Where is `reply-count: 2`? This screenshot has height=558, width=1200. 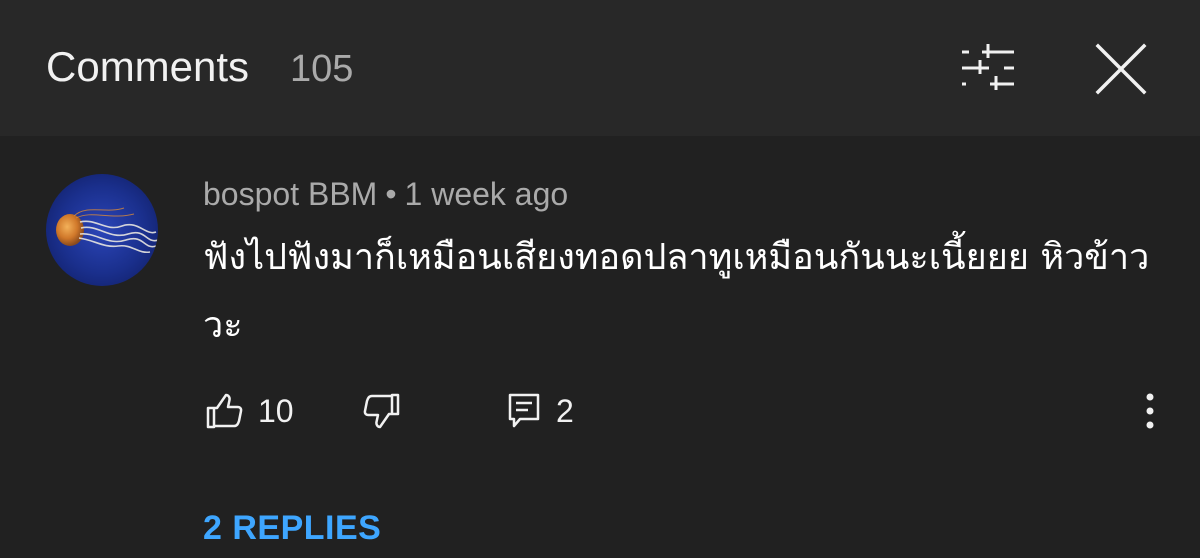 reply-count: 2 is located at coordinates (565, 410).